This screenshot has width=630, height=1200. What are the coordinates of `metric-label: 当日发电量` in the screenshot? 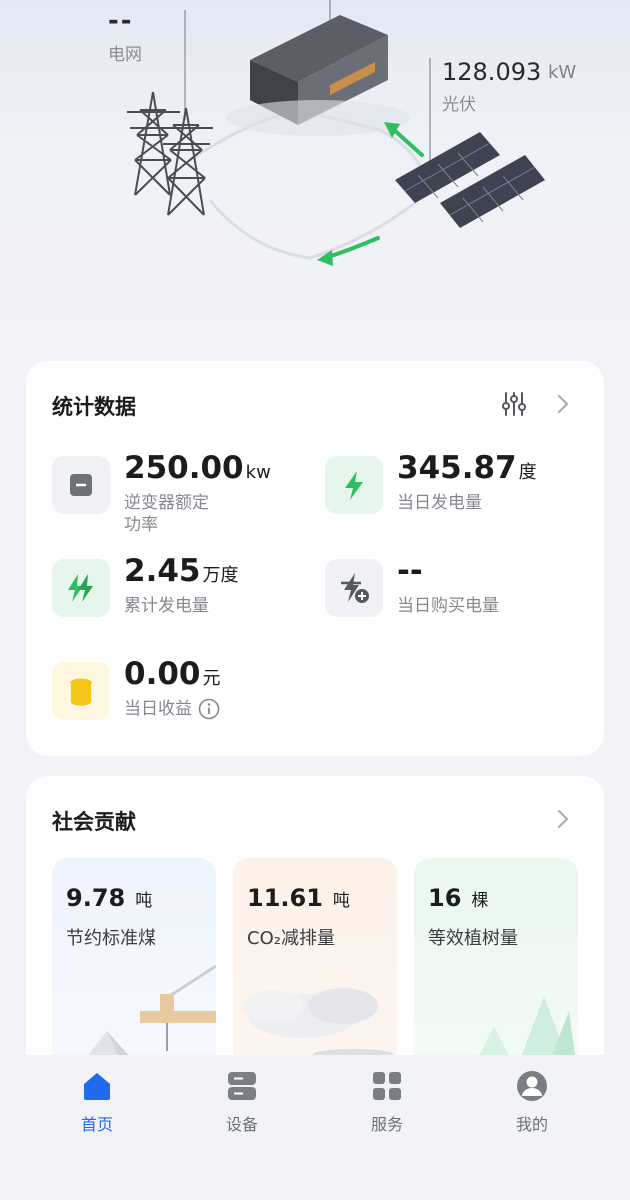 It's located at (439, 503).